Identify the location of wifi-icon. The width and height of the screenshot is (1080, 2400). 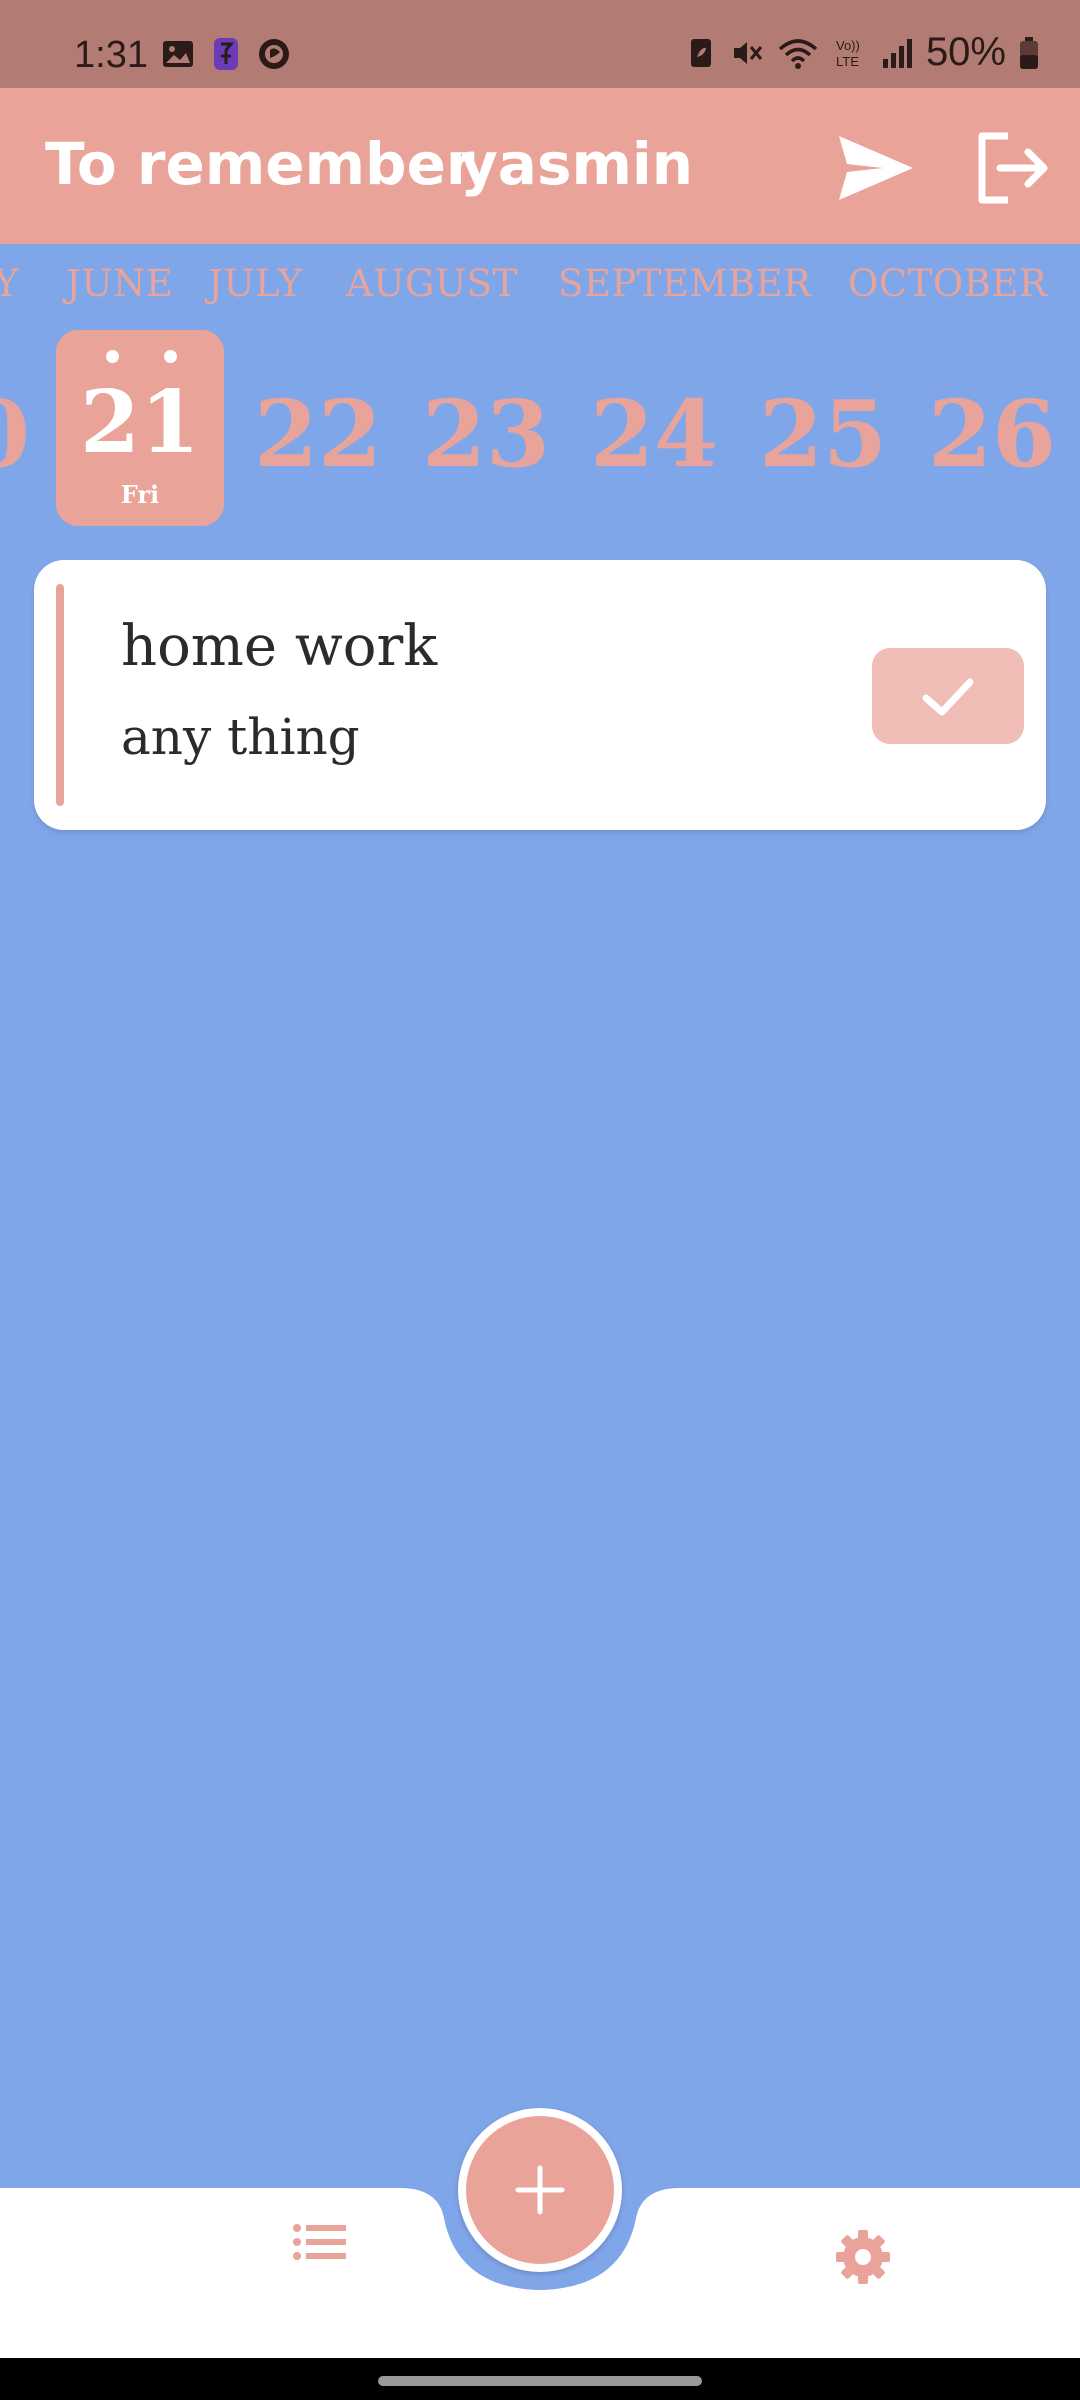
(798, 53).